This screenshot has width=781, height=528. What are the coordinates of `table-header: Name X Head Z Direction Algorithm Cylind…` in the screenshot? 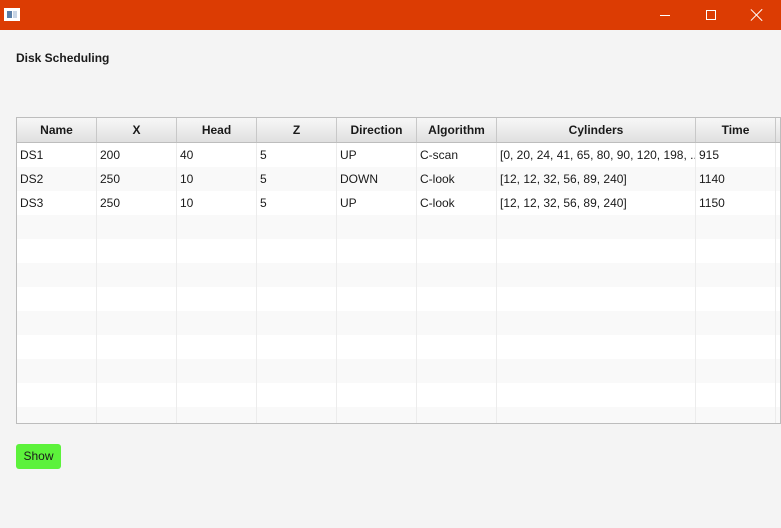 It's located at (398, 130).